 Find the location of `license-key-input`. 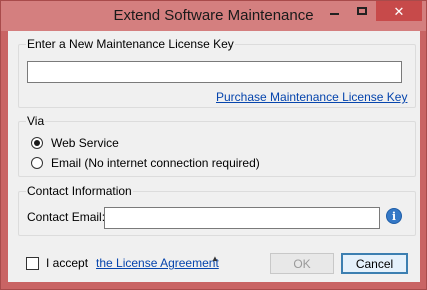

license-key-input is located at coordinates (214, 72).